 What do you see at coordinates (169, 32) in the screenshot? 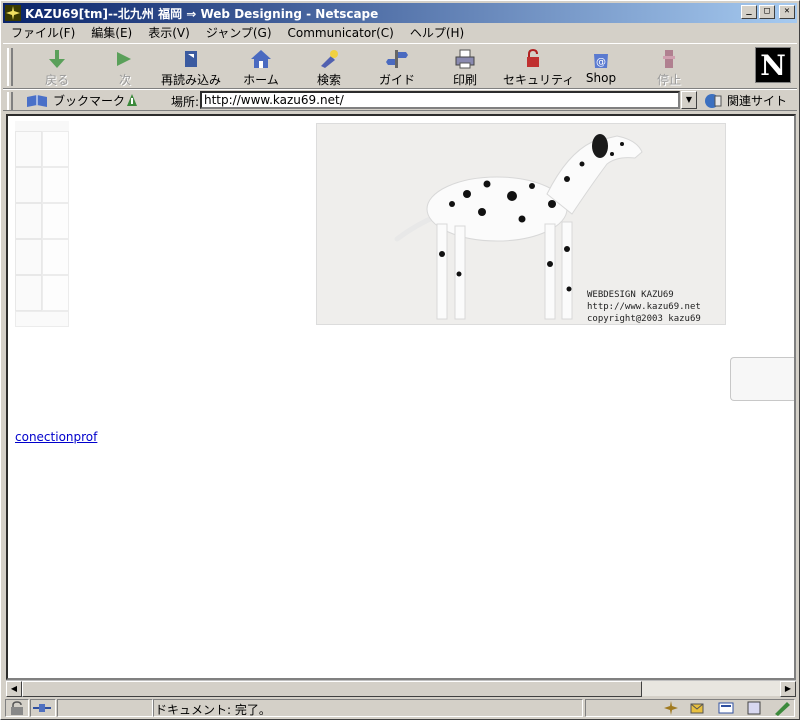
I see `menu-view: 表示(V)` at bounding box center [169, 32].